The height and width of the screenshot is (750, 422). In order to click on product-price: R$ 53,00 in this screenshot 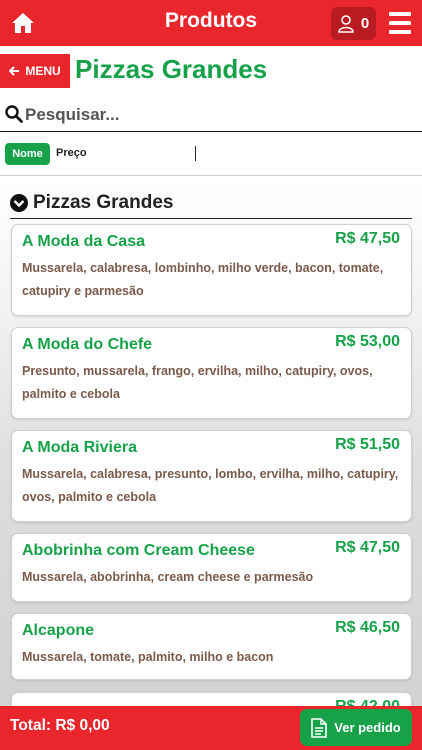, I will do `click(367, 341)`.